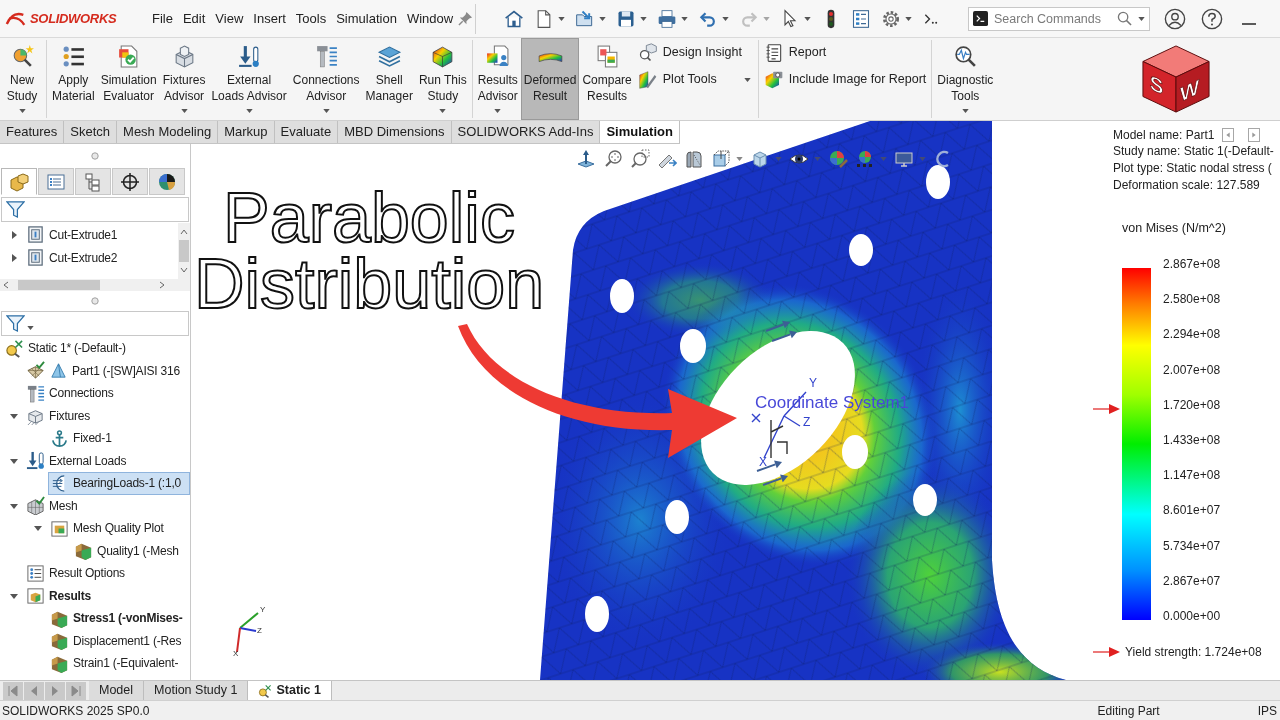  Describe the element at coordinates (249, 79) in the screenshot. I see `ribbon-button: External Loads Advisor` at that location.